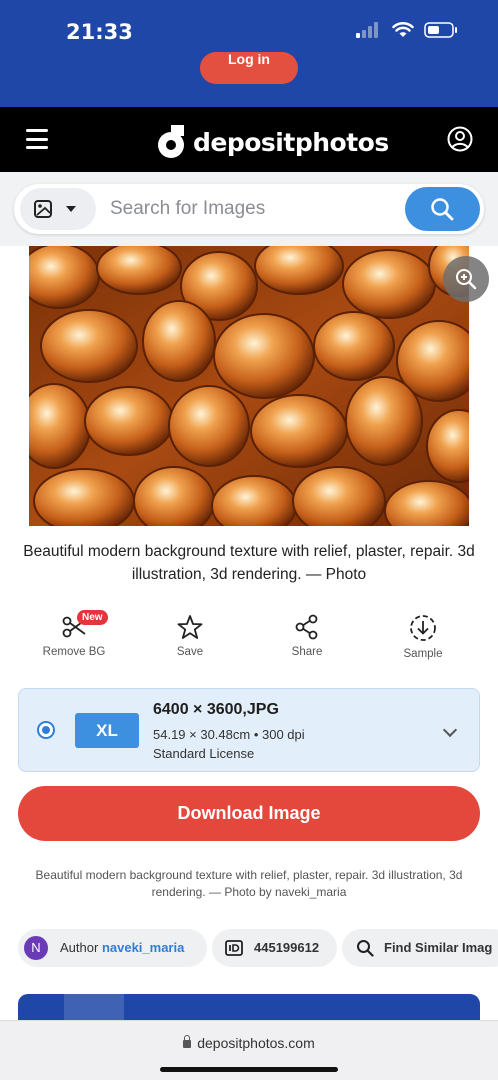  What do you see at coordinates (36, 948) in the screenshot?
I see `avatar: N` at bounding box center [36, 948].